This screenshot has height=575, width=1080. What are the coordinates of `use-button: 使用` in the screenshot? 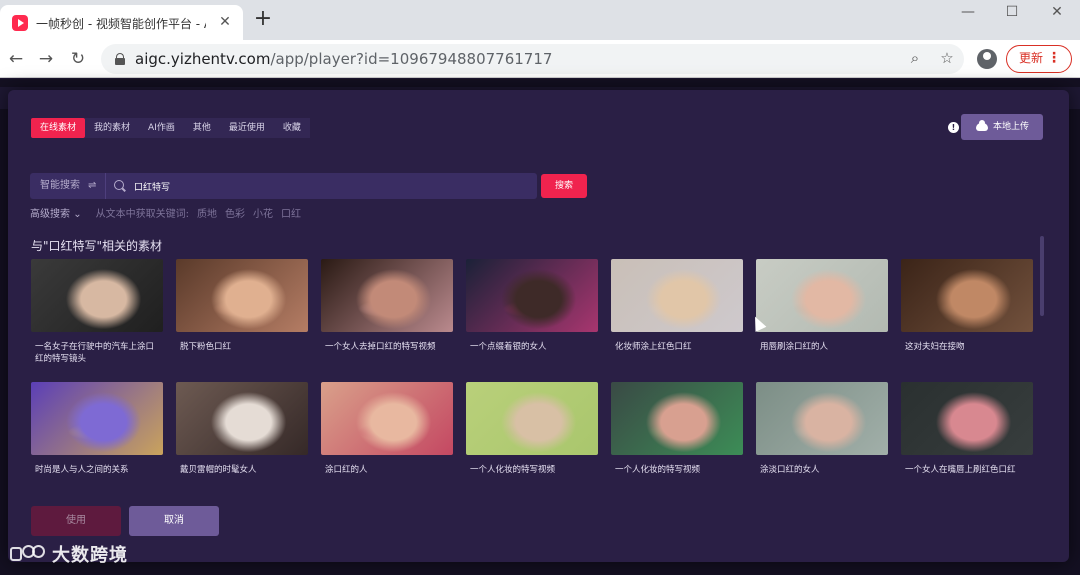 It's located at (76, 521).